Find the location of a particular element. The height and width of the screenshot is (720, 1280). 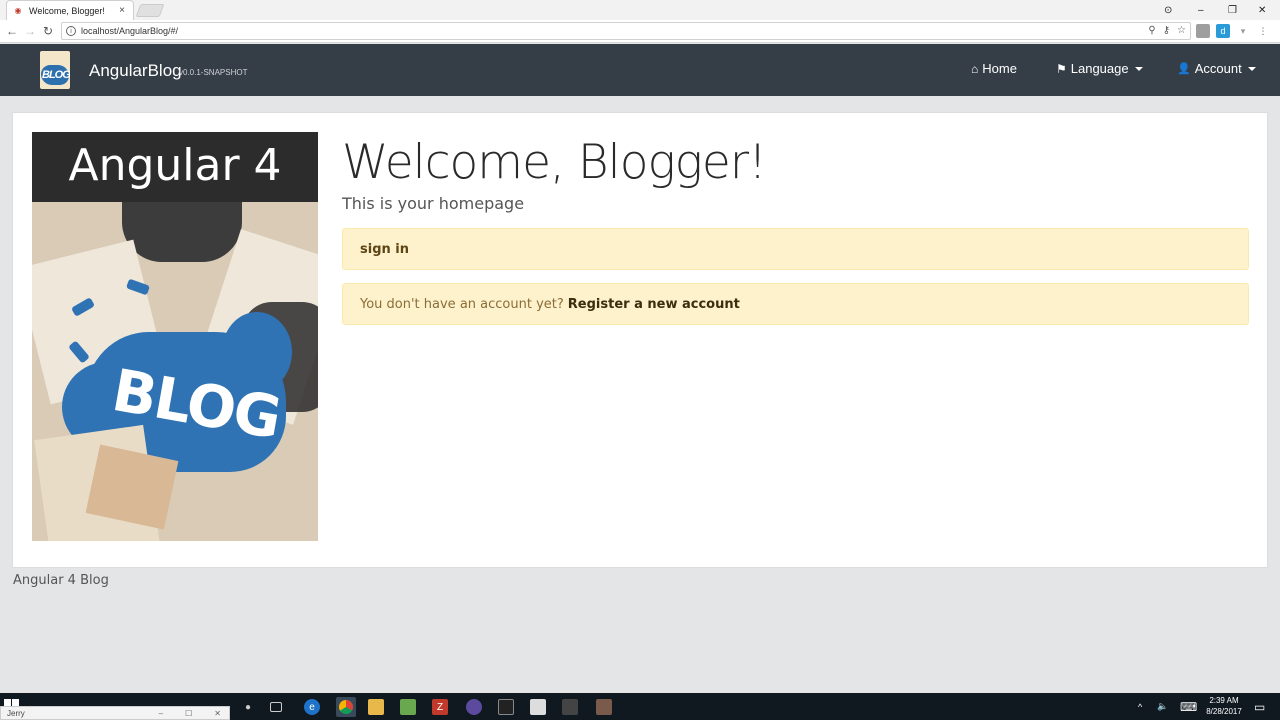

notepad-icon is located at coordinates (408, 707).